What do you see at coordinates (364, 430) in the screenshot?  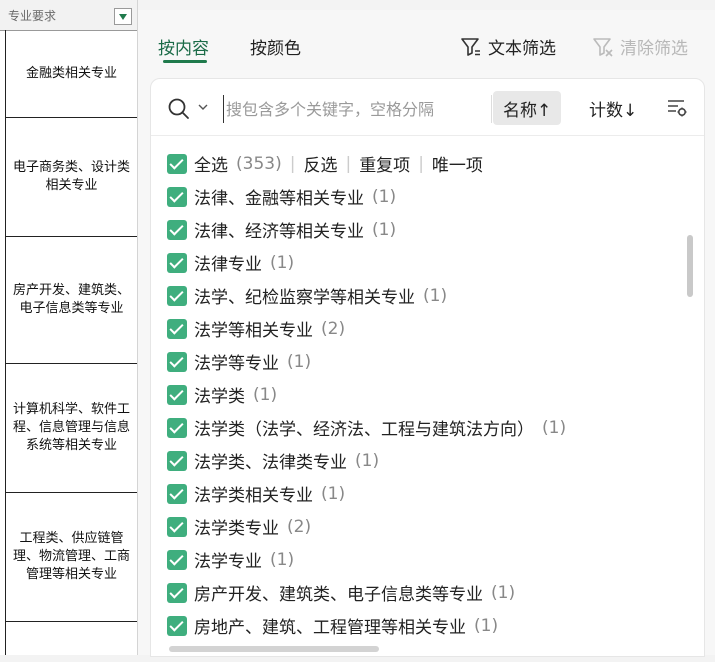 I see `item-label: 法学类（法学、经济法、工程与建筑法方向）` at bounding box center [364, 430].